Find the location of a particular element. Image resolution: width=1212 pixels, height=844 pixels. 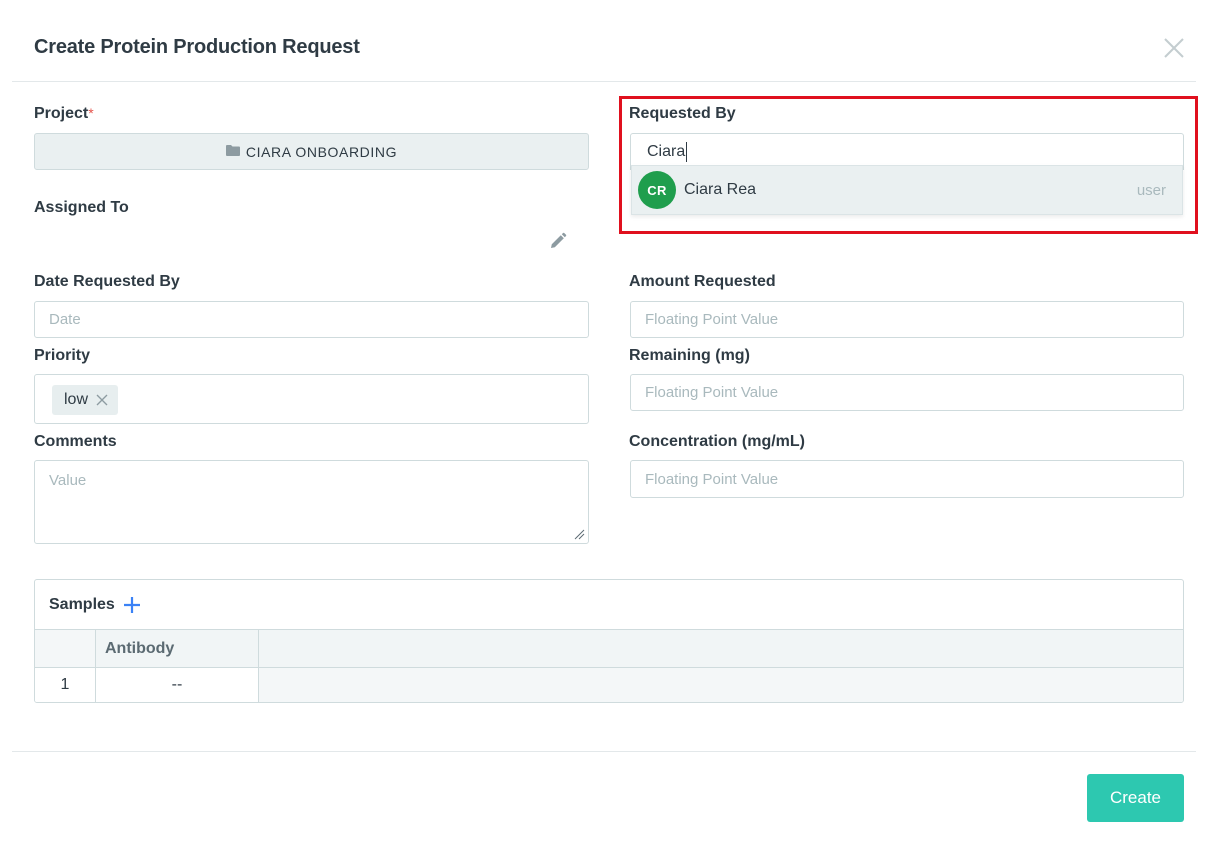

amount-requested-label: Amount Requested is located at coordinates (702, 281).